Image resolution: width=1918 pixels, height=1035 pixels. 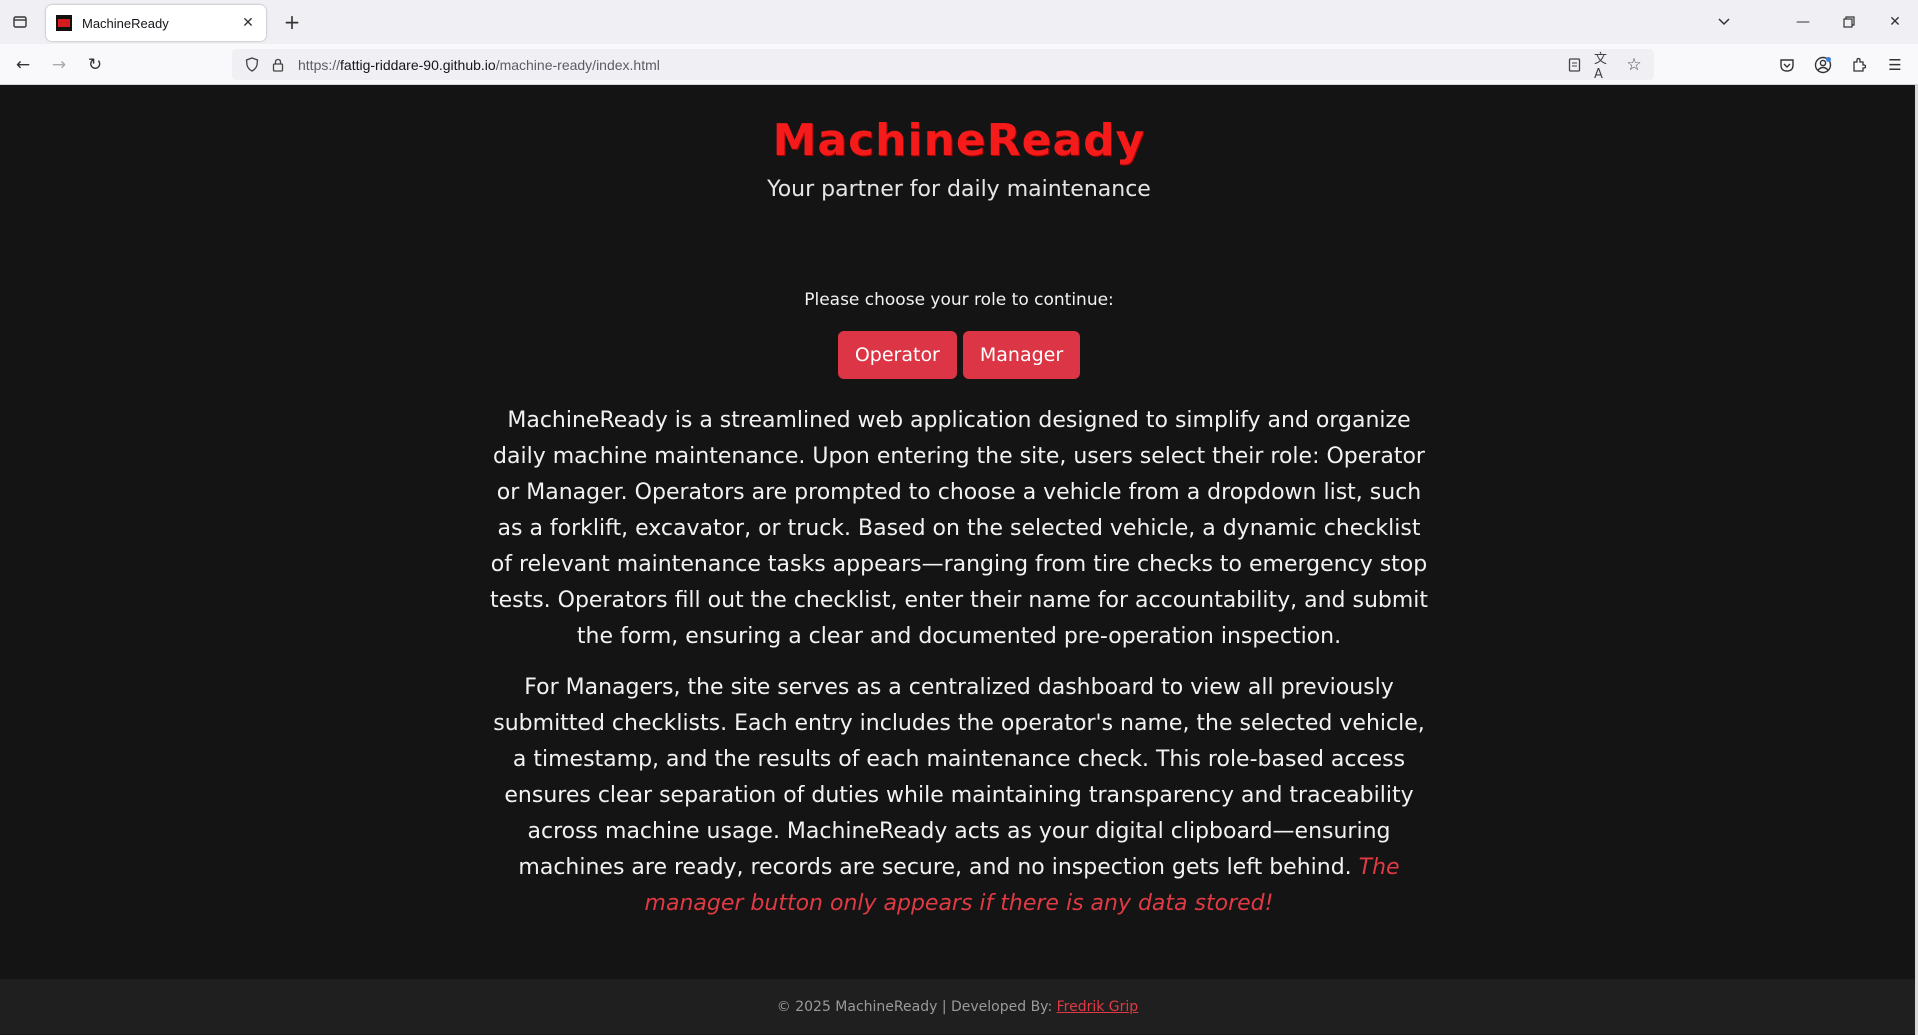 What do you see at coordinates (1823, 65) in the screenshot?
I see `account-icon` at bounding box center [1823, 65].